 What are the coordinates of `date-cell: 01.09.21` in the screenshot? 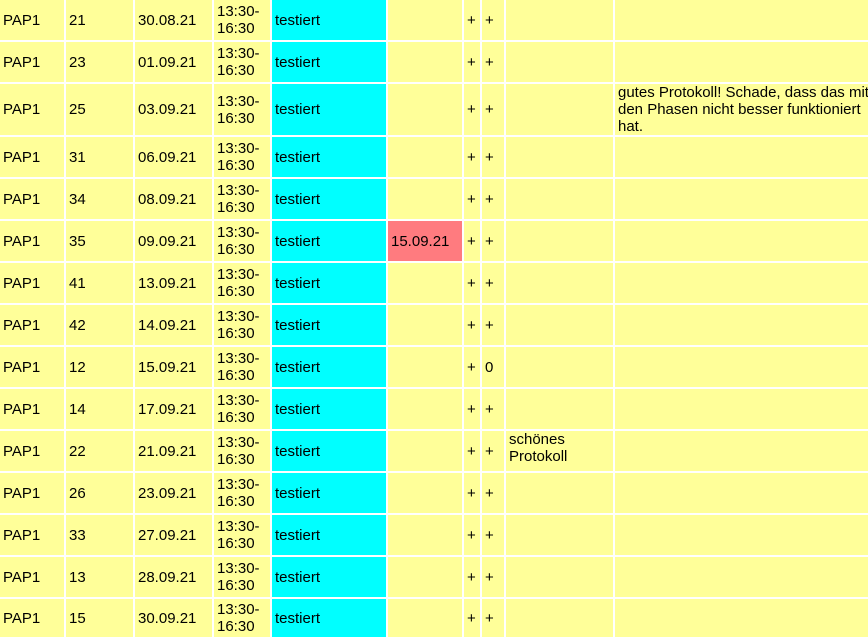 It's located at (173, 62).